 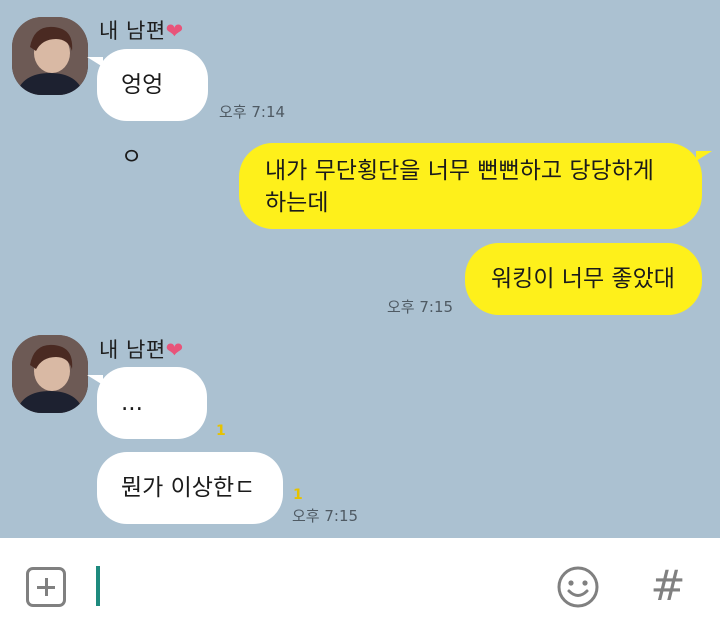 I want to click on message-input, so click(x=314, y=586).